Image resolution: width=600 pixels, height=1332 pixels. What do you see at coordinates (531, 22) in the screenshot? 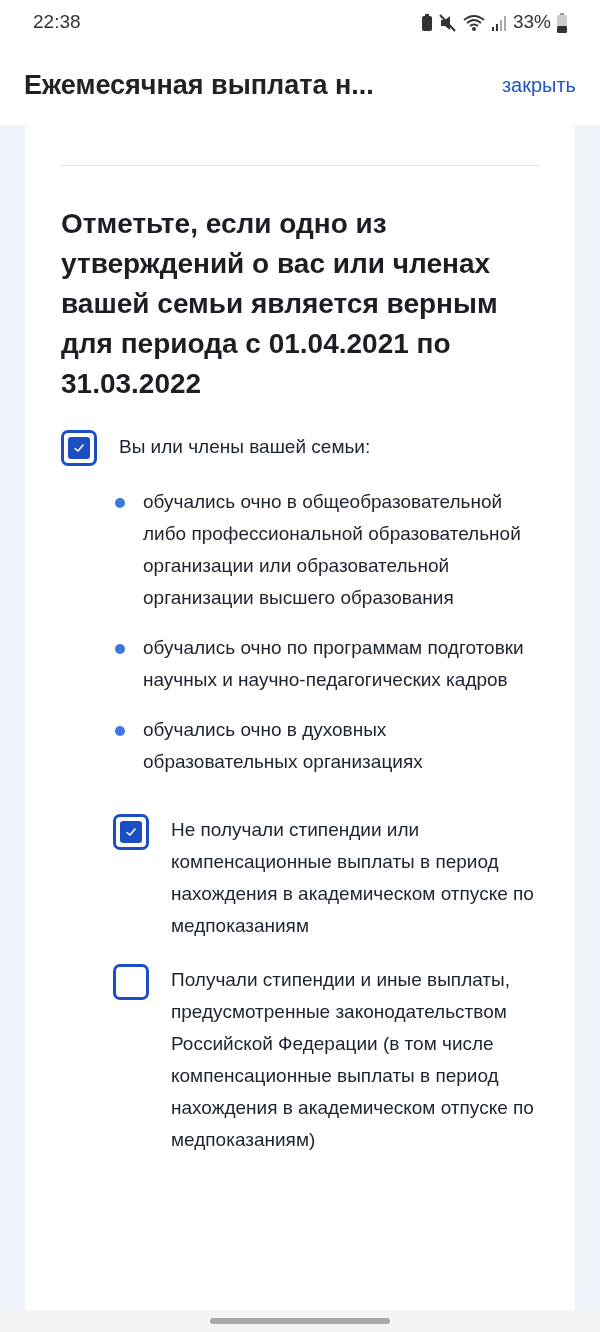
I see `battery-percent: 33%` at bounding box center [531, 22].